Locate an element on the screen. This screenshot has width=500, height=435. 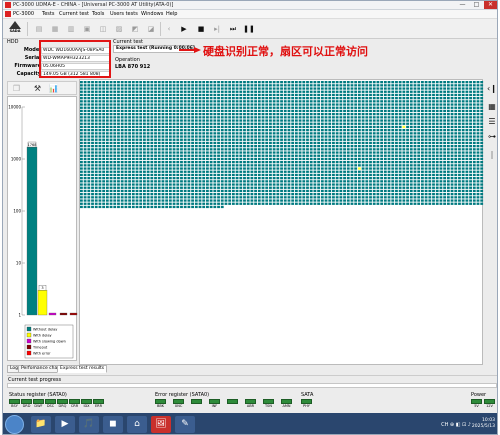
menu-current-test: Current test is located at coordinates (74, 14).